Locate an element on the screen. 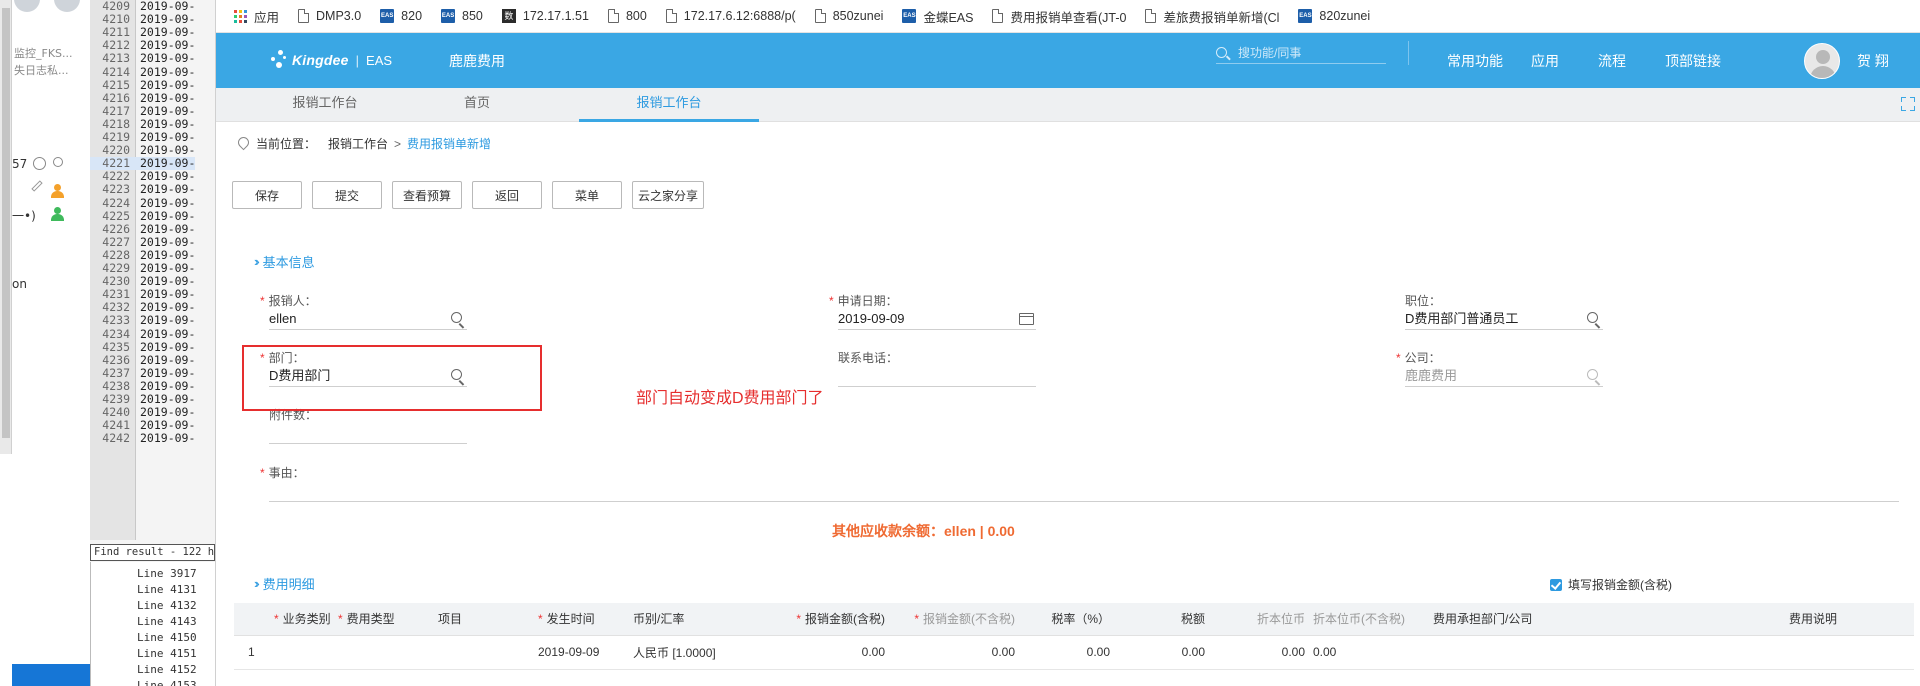 Image resolution: width=1920 pixels, height=686 pixels. editor-line: 4220 2019-09- is located at coordinates (142, 150).